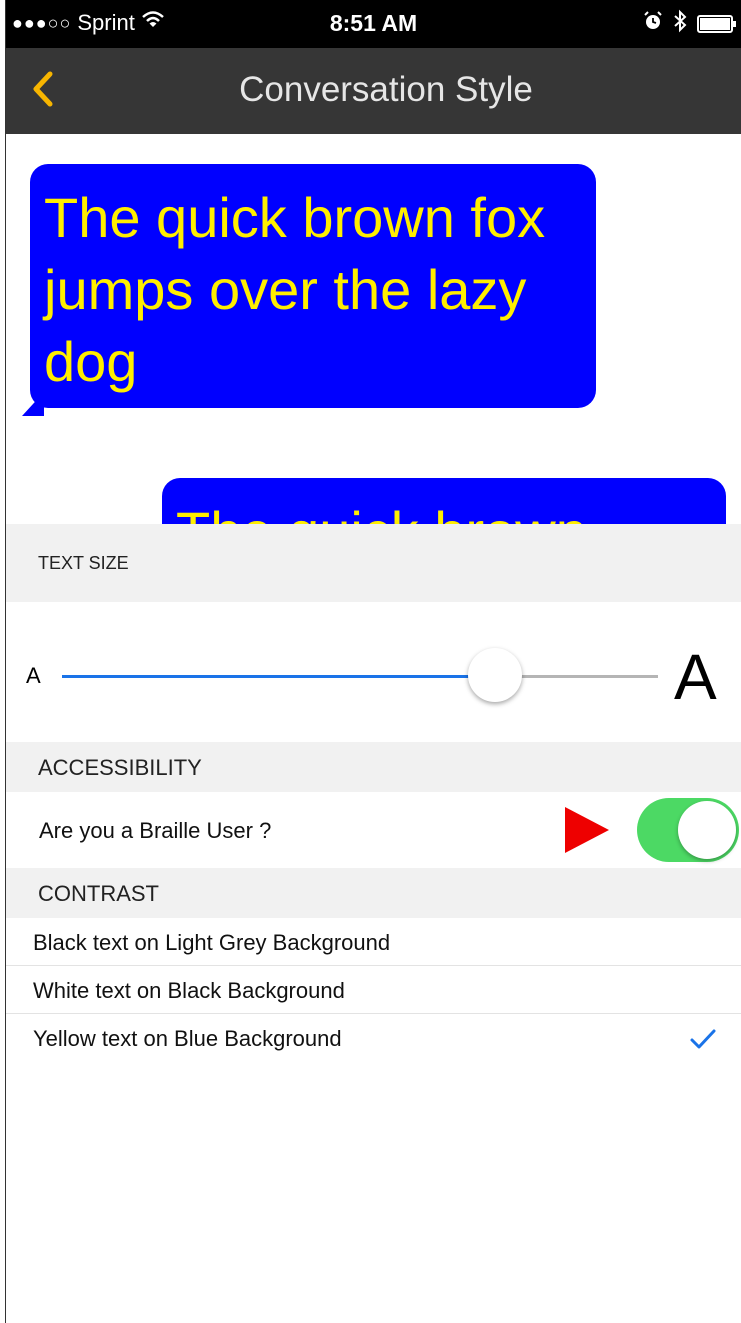 The width and height of the screenshot is (741, 1323). Describe the element at coordinates (689, 24) in the screenshot. I see `status-right` at that location.